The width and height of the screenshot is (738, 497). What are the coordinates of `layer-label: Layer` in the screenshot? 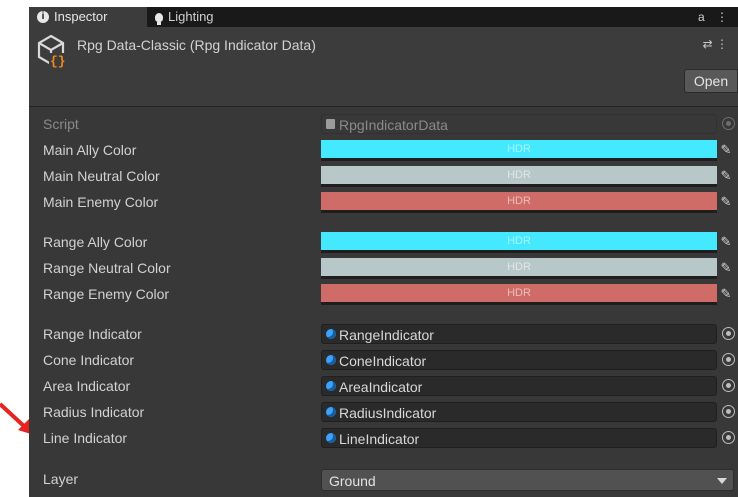 It's located at (61, 479).